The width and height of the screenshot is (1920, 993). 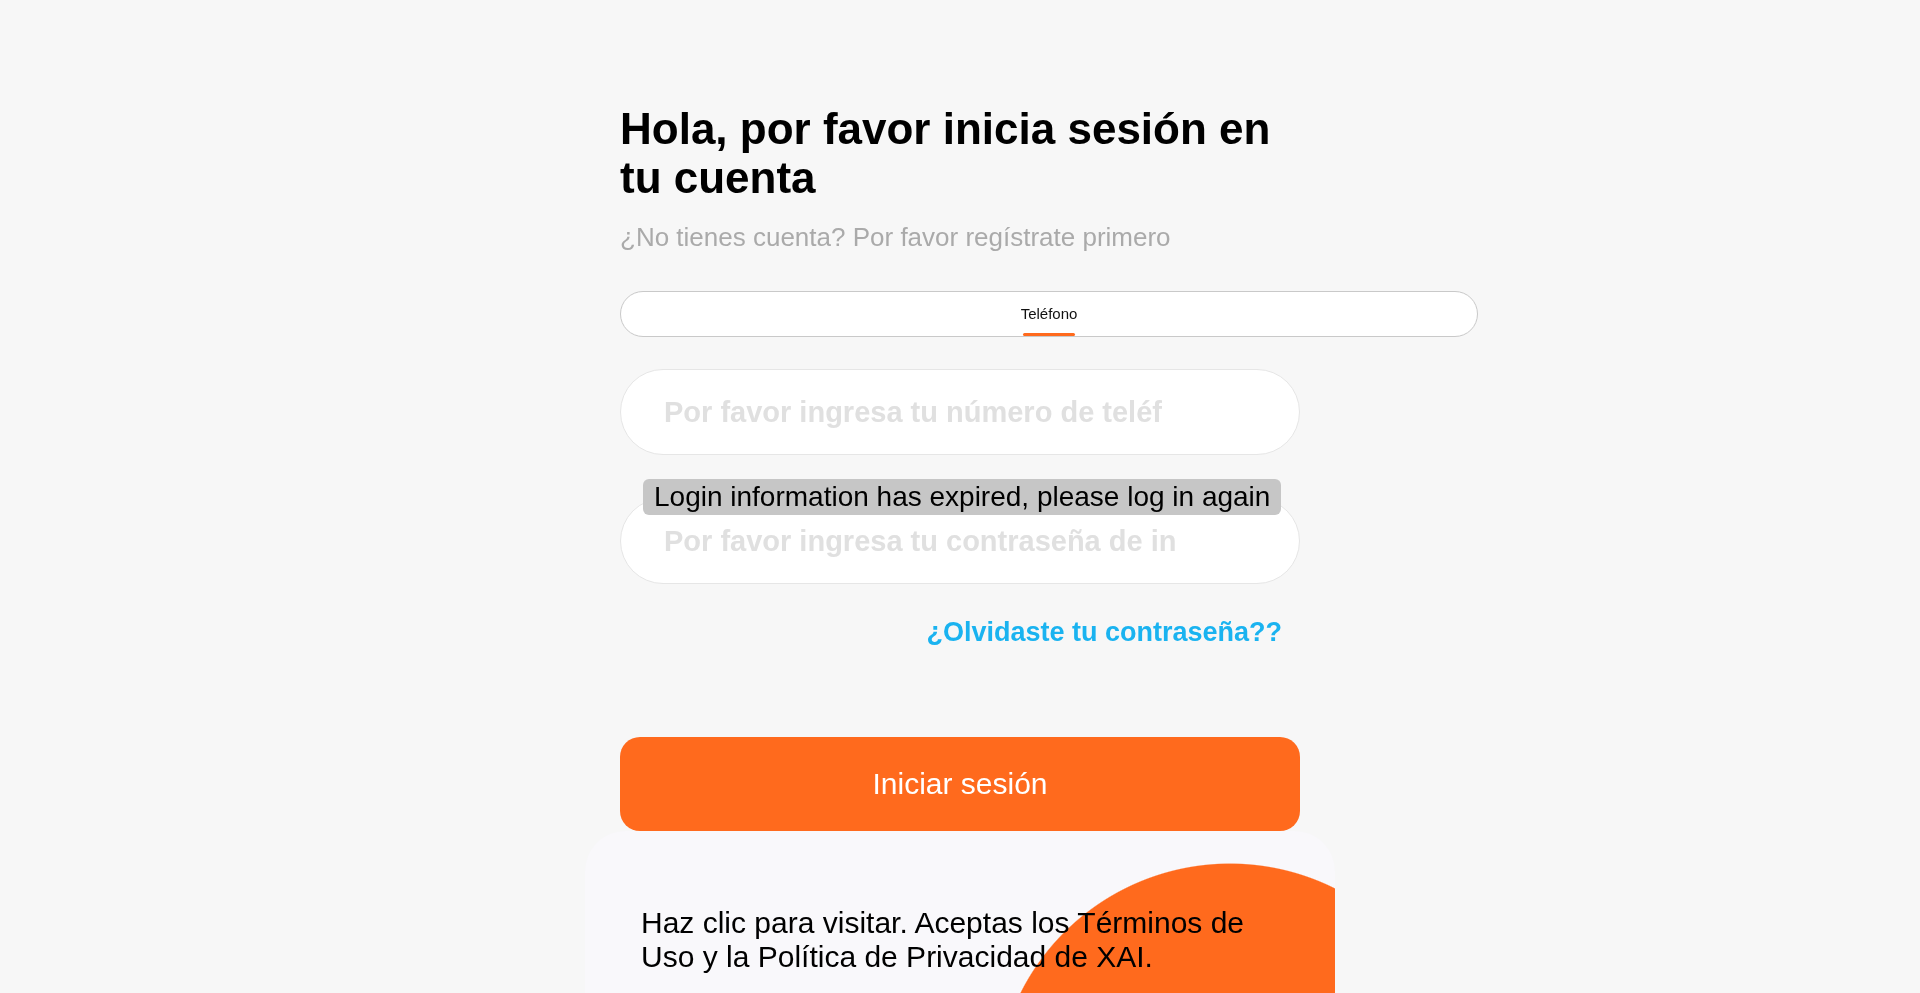 I want to click on register-prompt: ¿No tienes cuenta? Por favor regístrate primero, so click(x=960, y=237).